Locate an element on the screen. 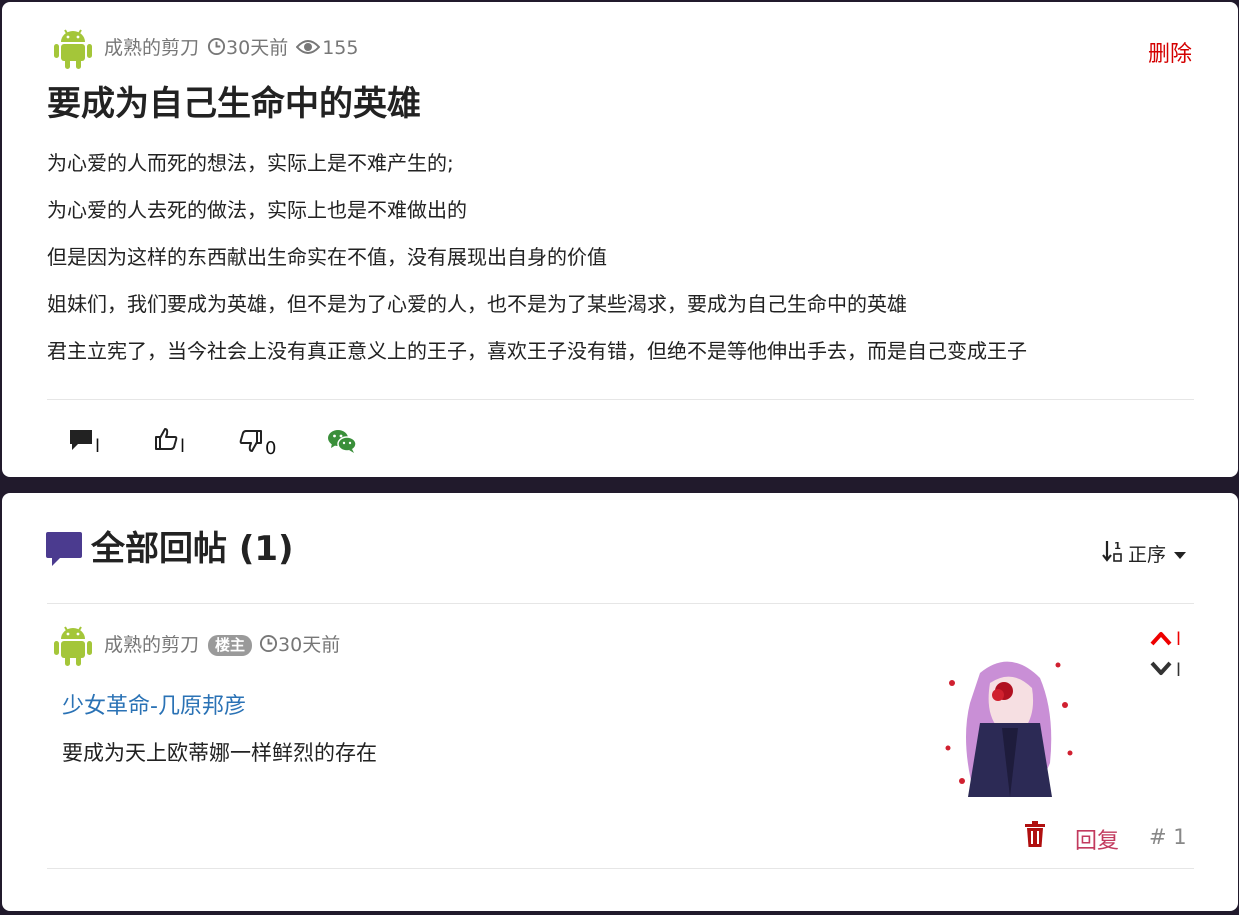 This screenshot has height=915, width=1239. reply-button: 回复 is located at coordinates (1097, 839).